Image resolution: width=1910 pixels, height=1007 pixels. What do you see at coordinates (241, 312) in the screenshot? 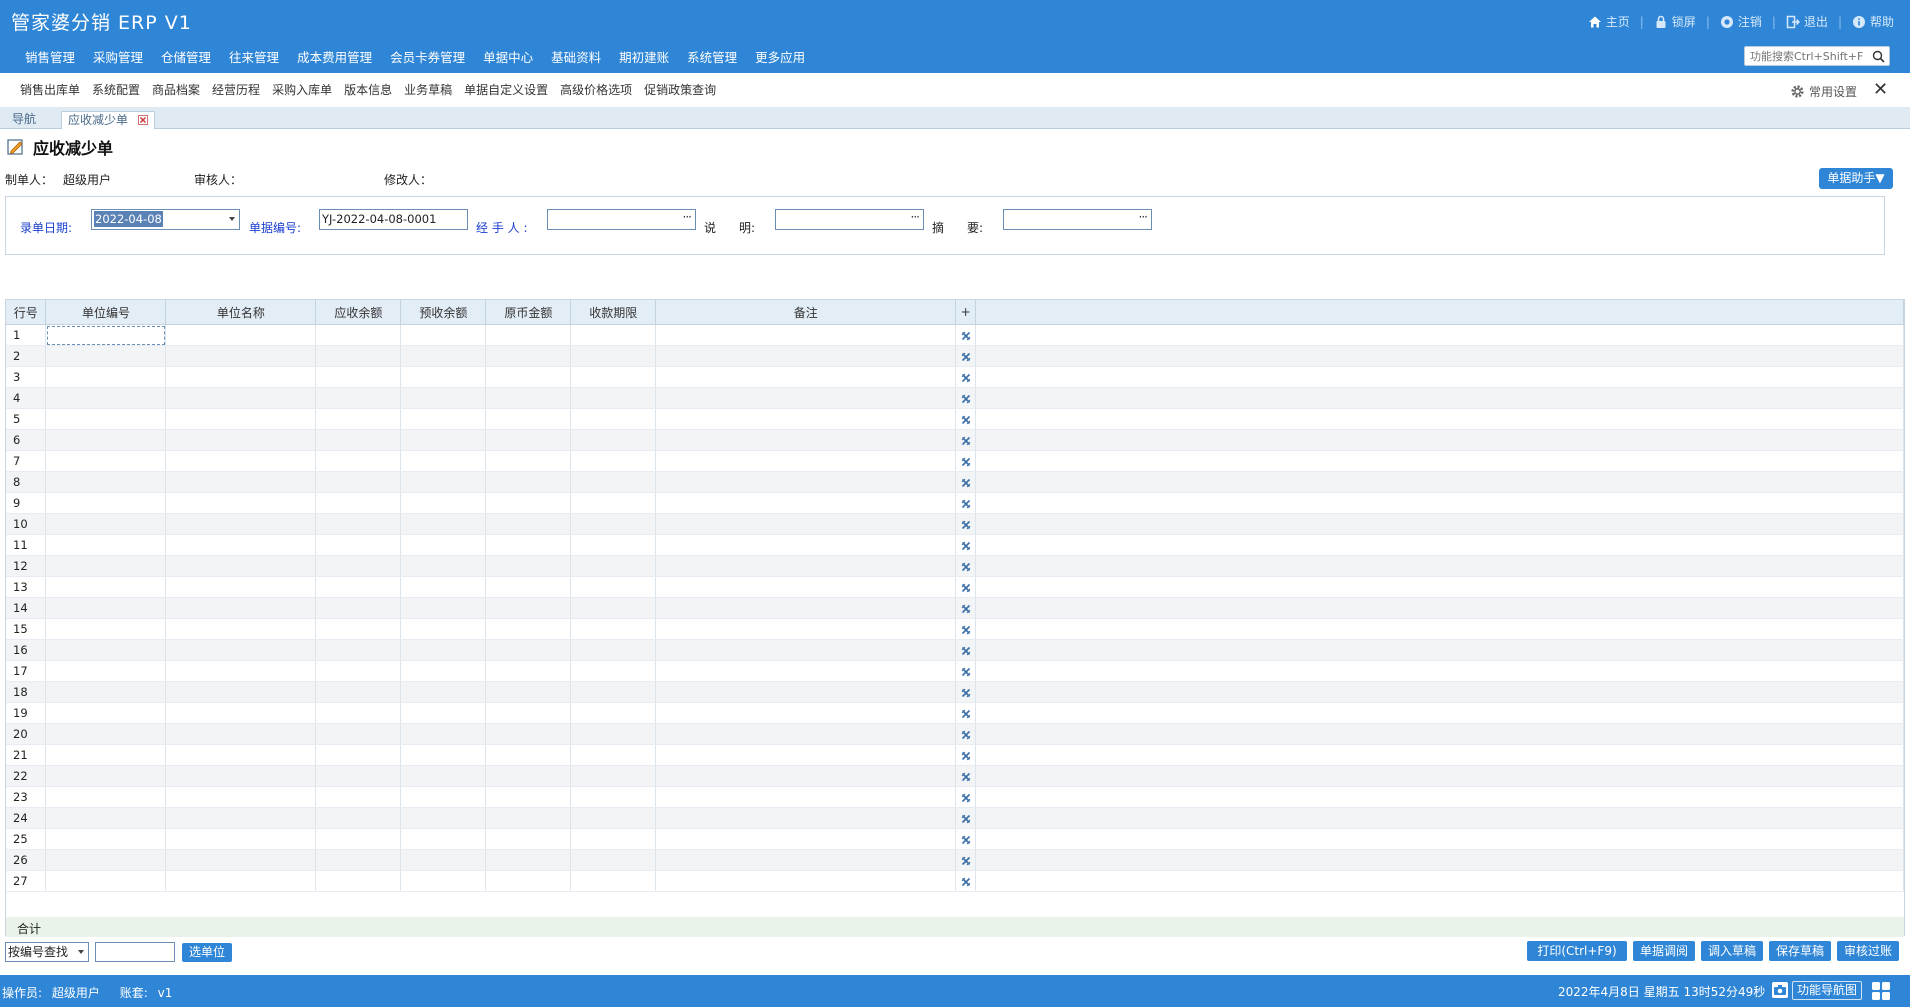
I see `col-unit-name: 单位名称` at bounding box center [241, 312].